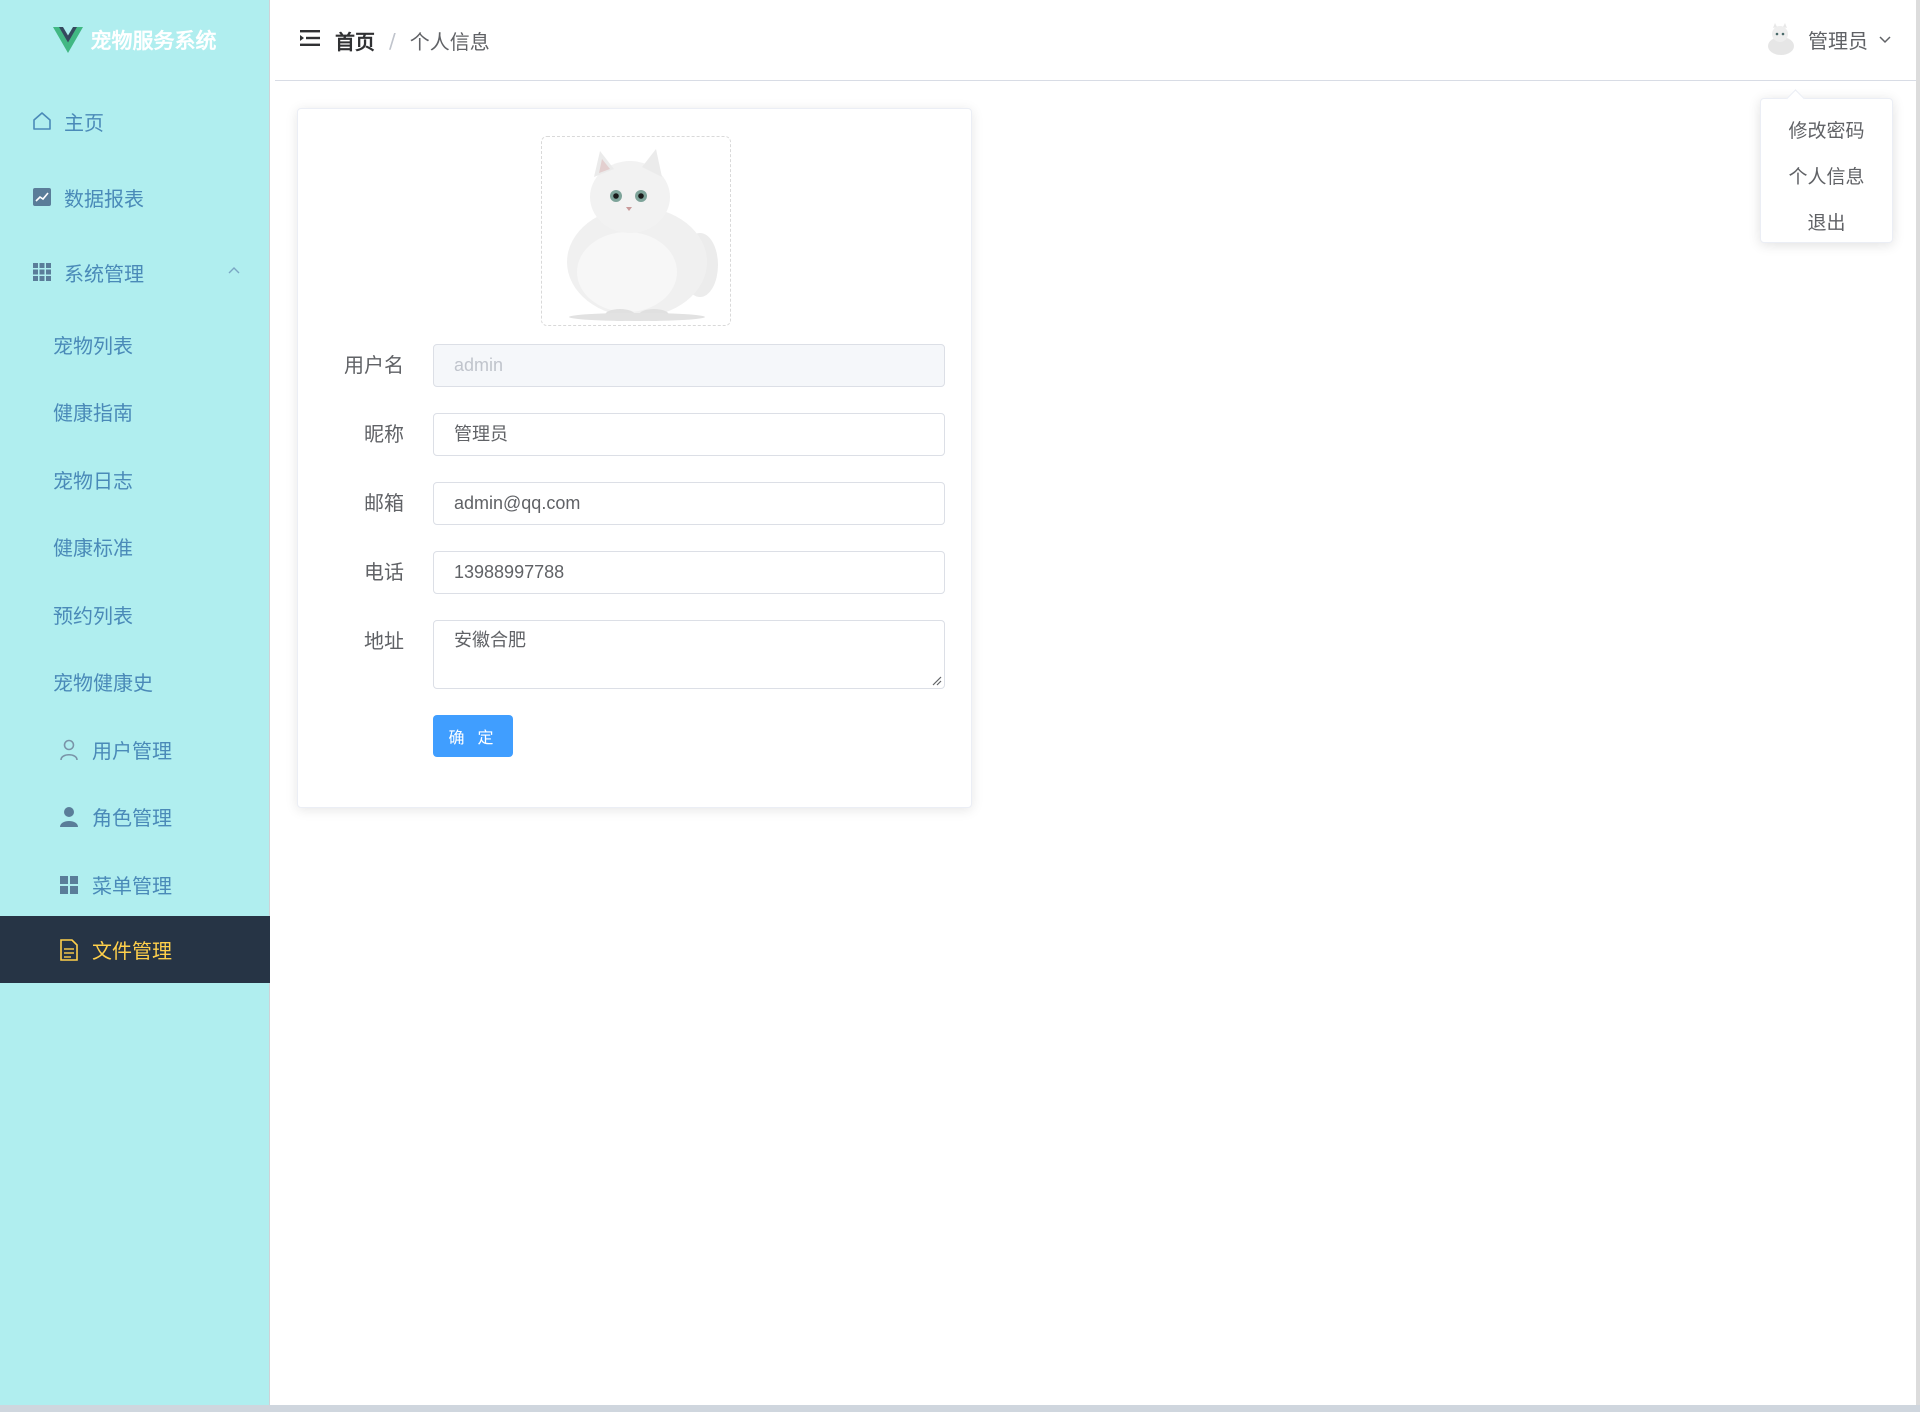 Image resolution: width=1920 pixels, height=1412 pixels. What do you see at coordinates (104, 273) in the screenshot?
I see `sidebar-item-label: 系统管理` at bounding box center [104, 273].